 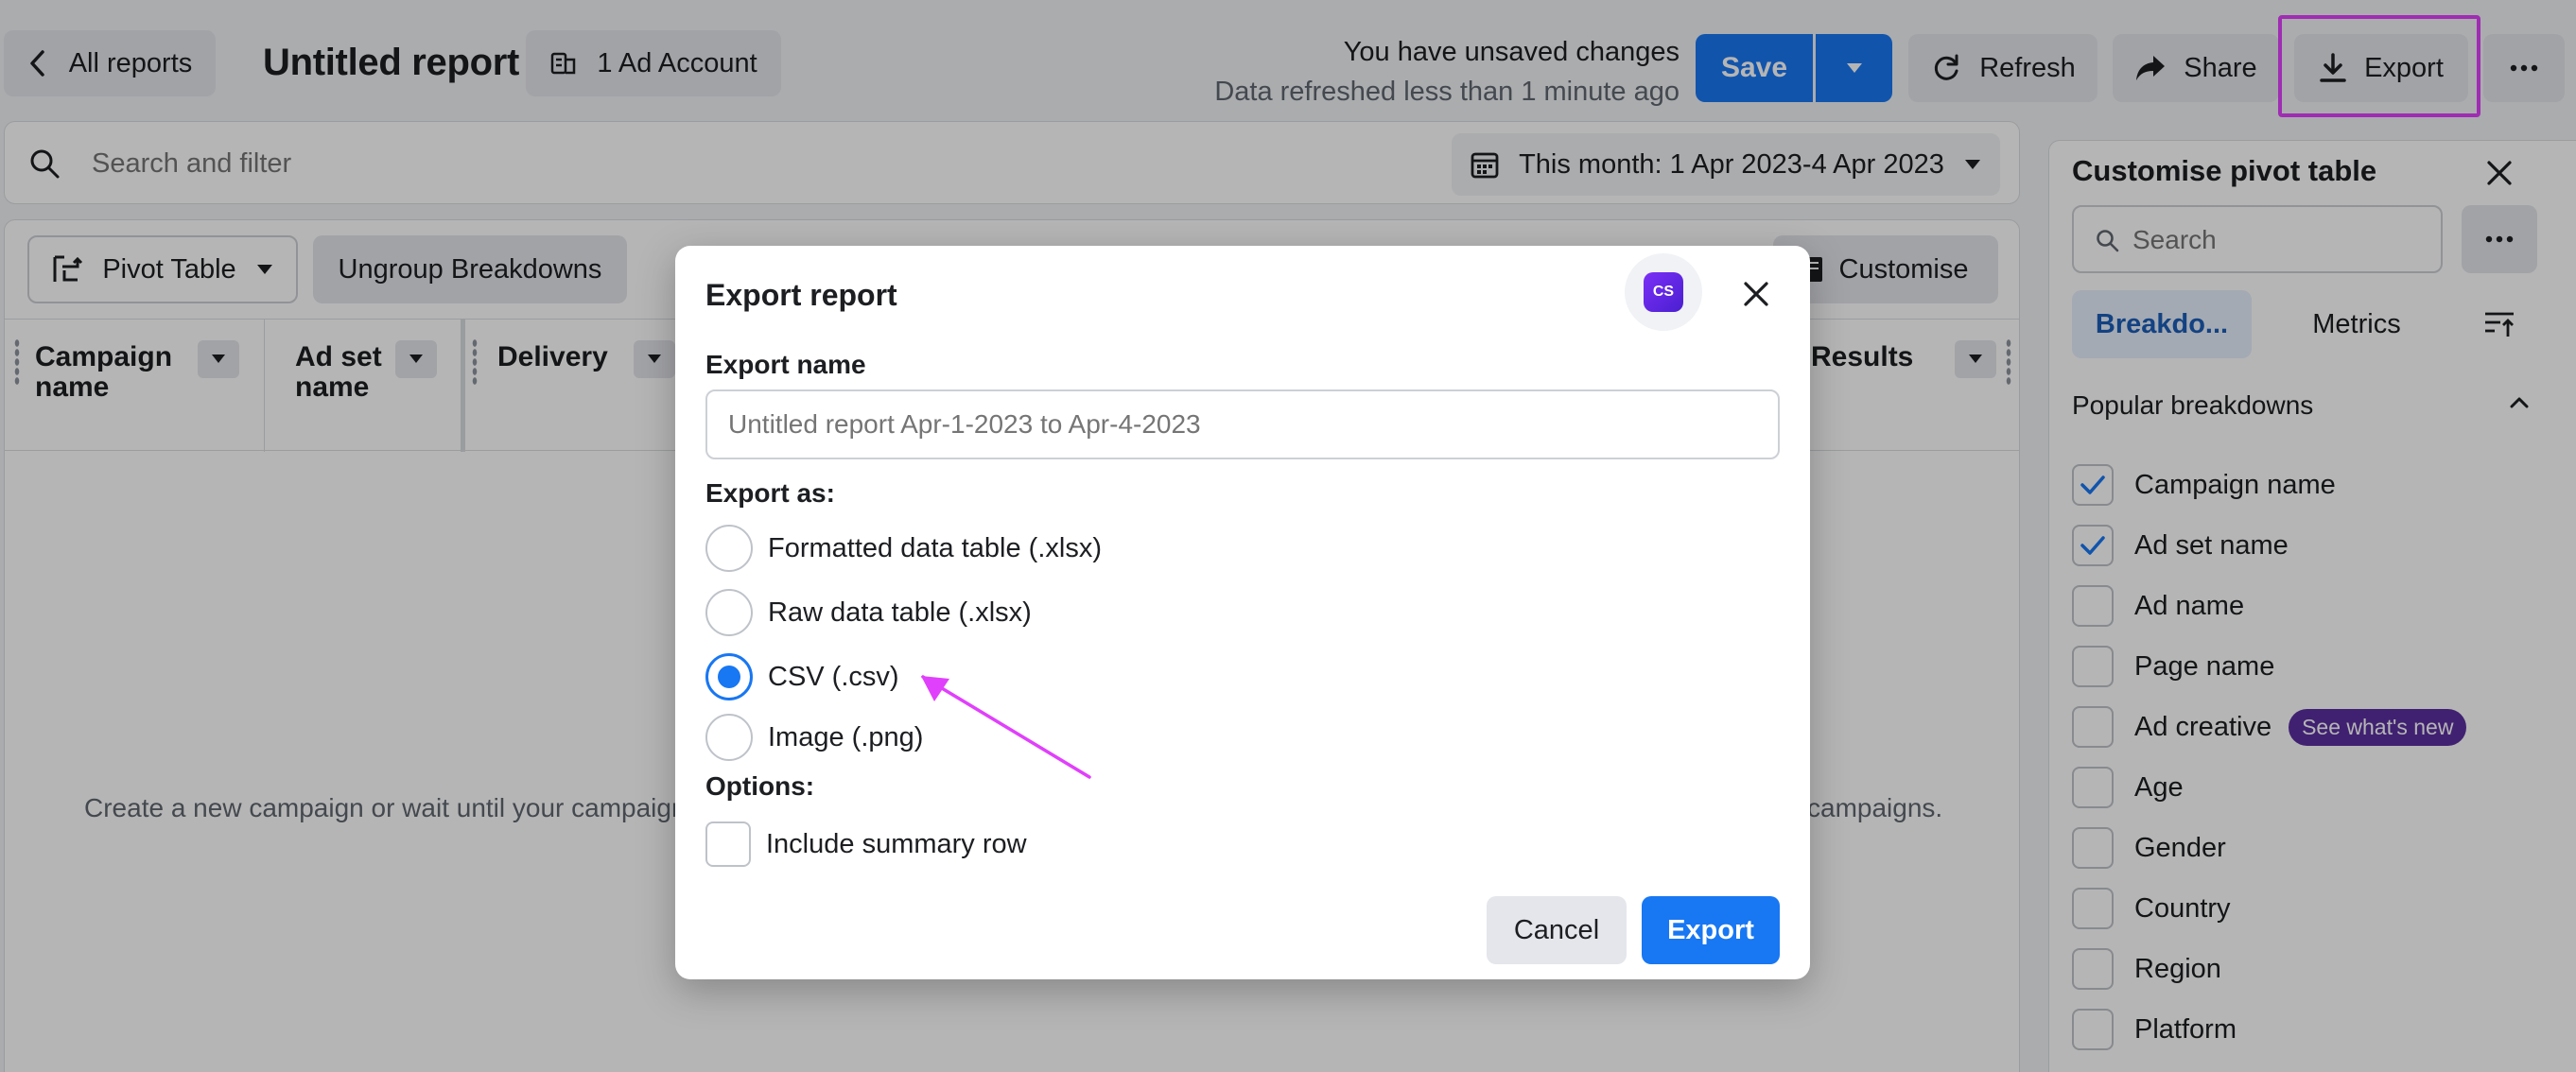 I want to click on export-format-option: CSV (.csv), so click(x=802, y=676).